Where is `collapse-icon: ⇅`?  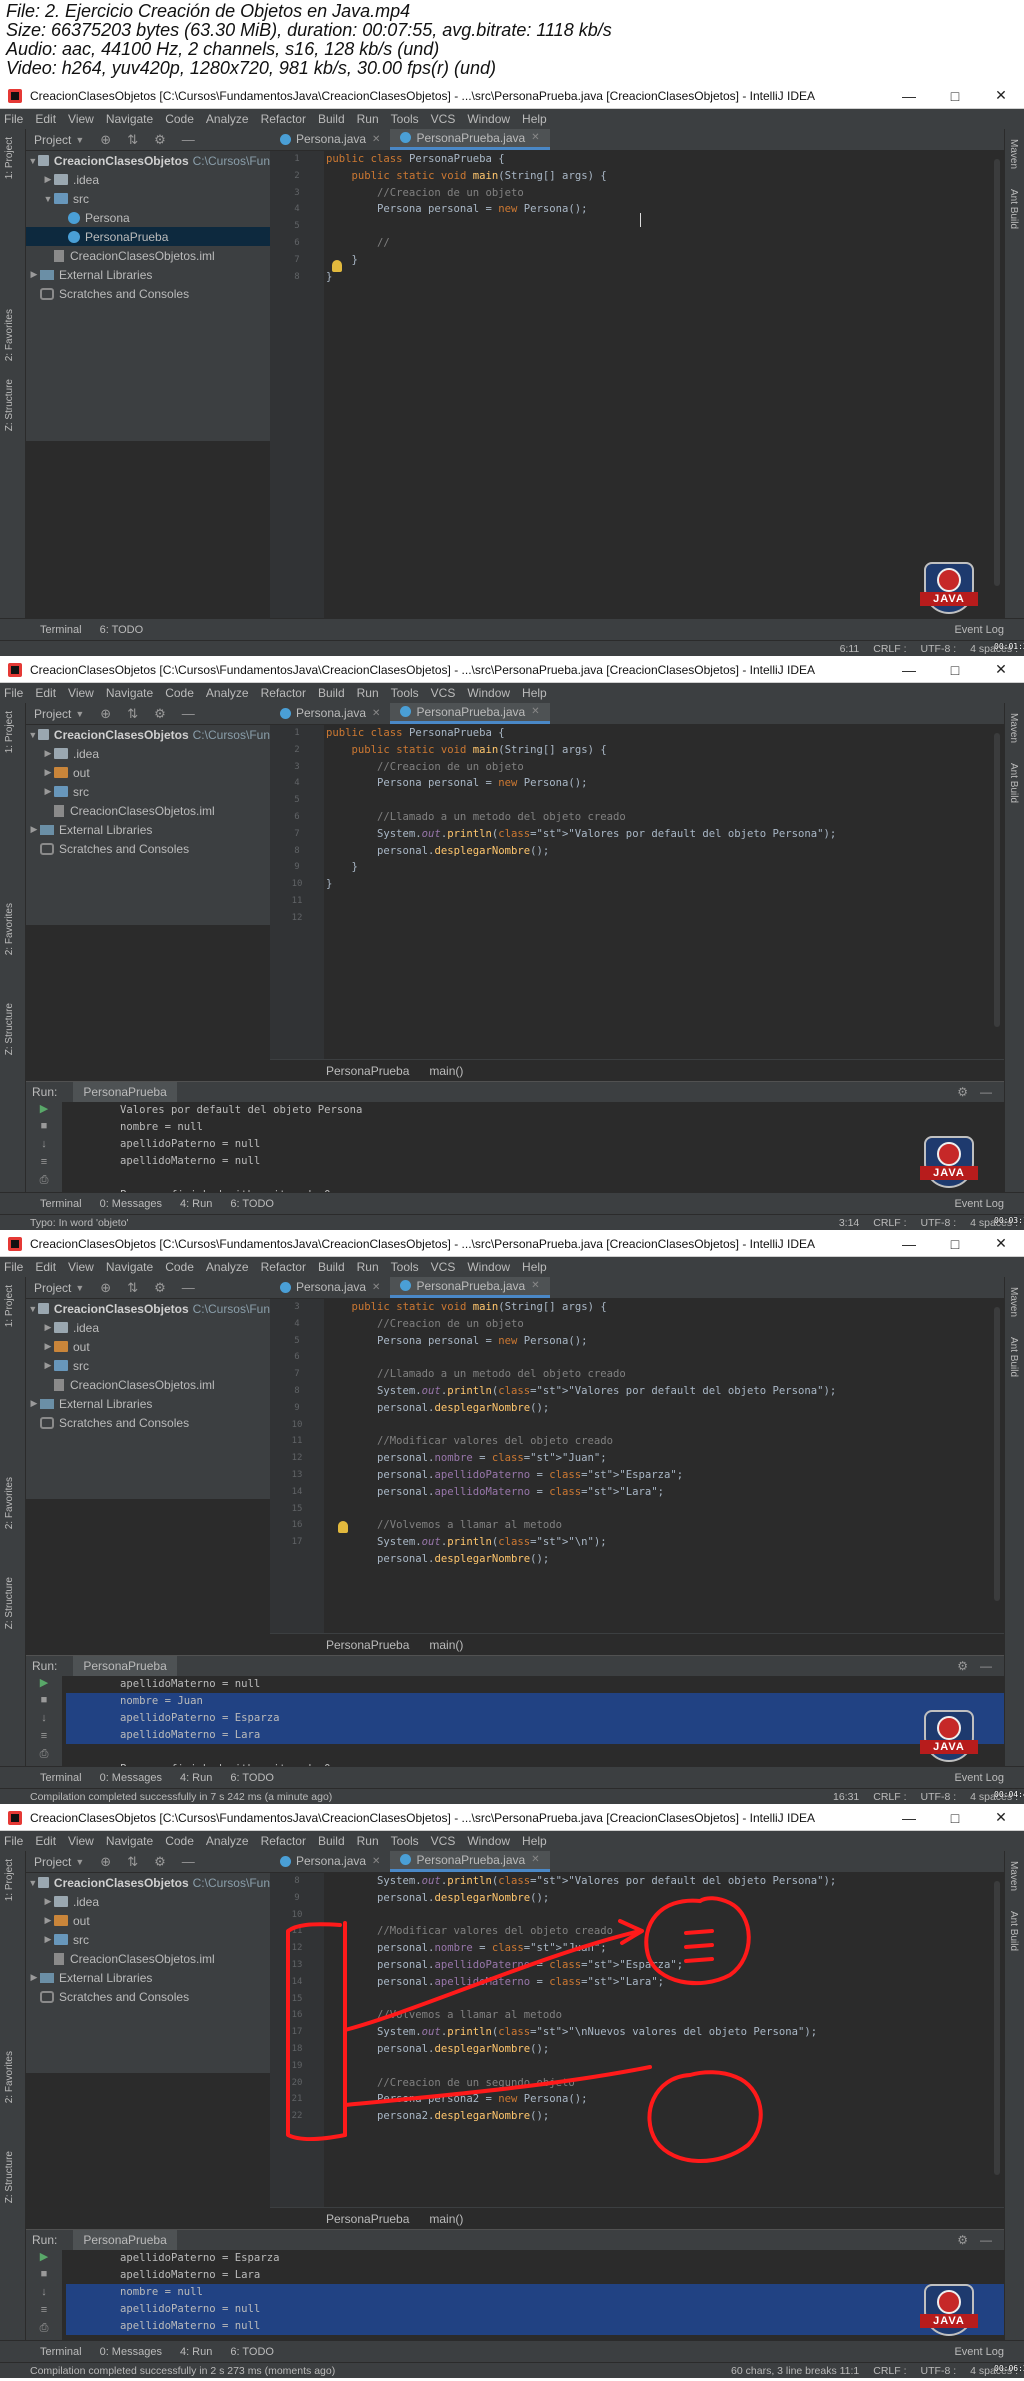 collapse-icon: ⇅ is located at coordinates (132, 140).